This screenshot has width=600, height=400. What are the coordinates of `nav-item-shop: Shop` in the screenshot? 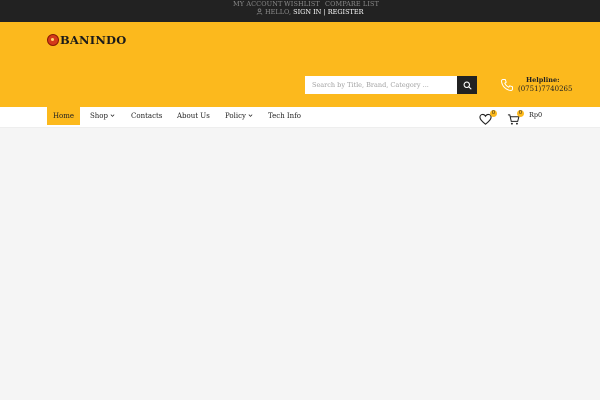 It's located at (102, 117).